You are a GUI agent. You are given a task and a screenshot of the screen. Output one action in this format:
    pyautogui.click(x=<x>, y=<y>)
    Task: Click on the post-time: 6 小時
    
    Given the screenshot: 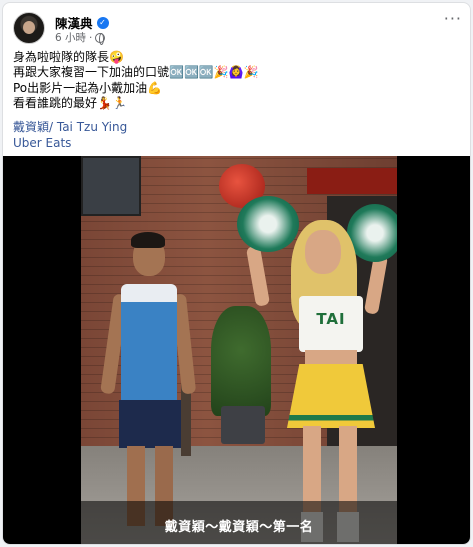 What is the action you would take?
    pyautogui.click(x=70, y=37)
    